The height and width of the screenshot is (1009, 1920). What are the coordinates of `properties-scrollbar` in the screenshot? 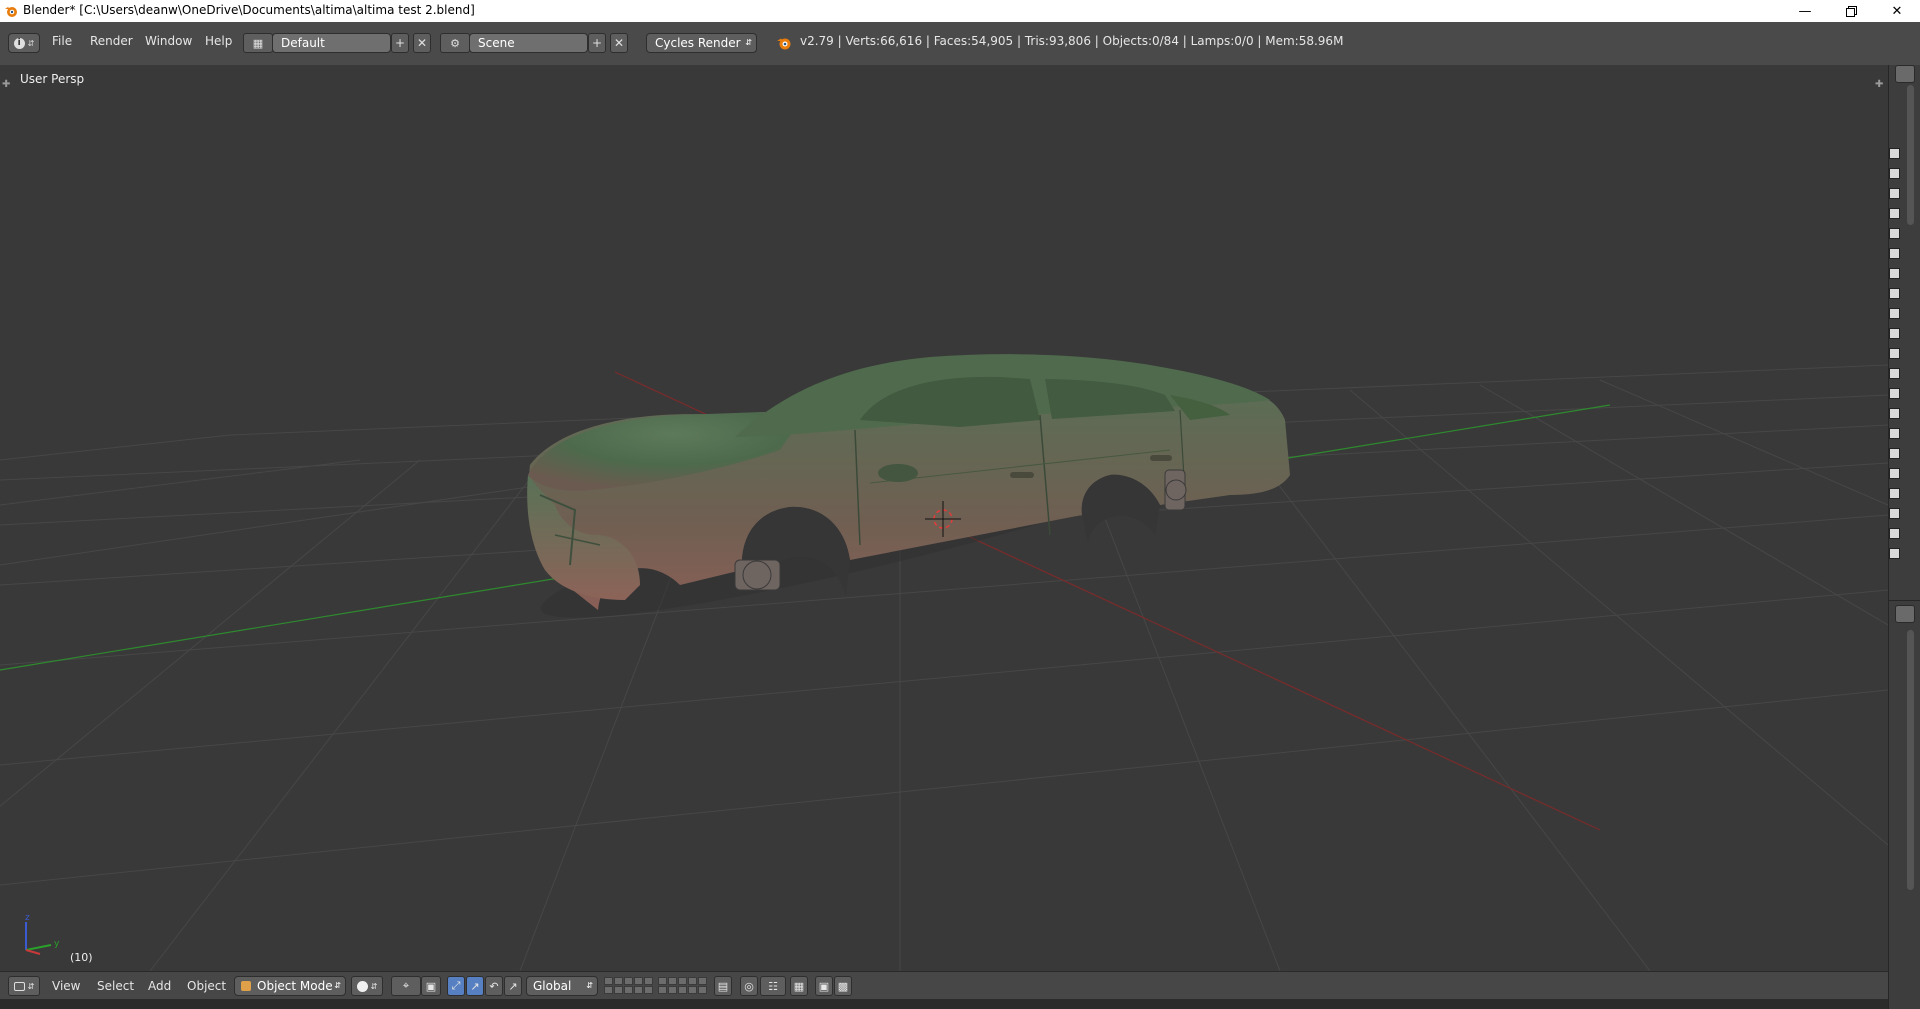 It's located at (1910, 760).